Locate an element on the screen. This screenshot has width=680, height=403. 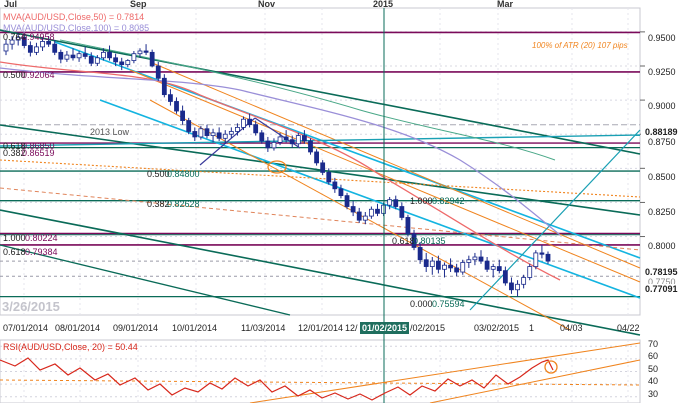
price-tick: 0.8250 is located at coordinates (662, 212).